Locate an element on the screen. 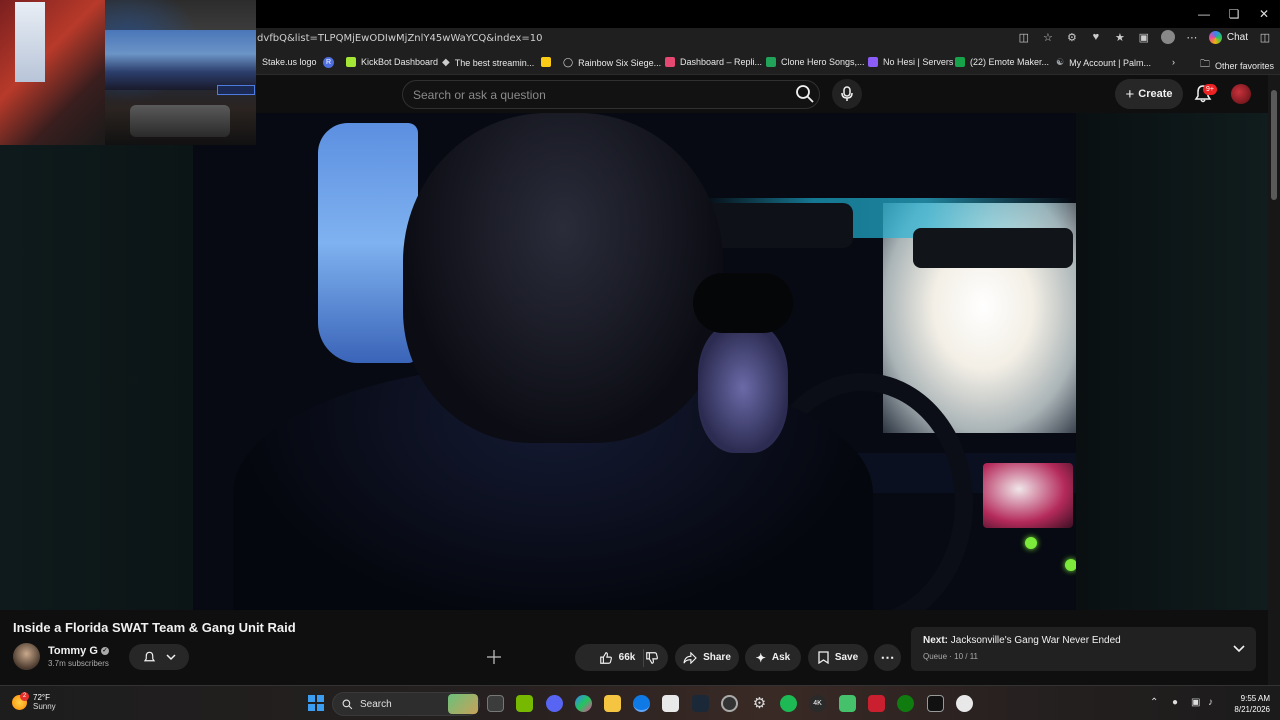 The height and width of the screenshot is (720, 1280). share-button: Share is located at coordinates (707, 657).